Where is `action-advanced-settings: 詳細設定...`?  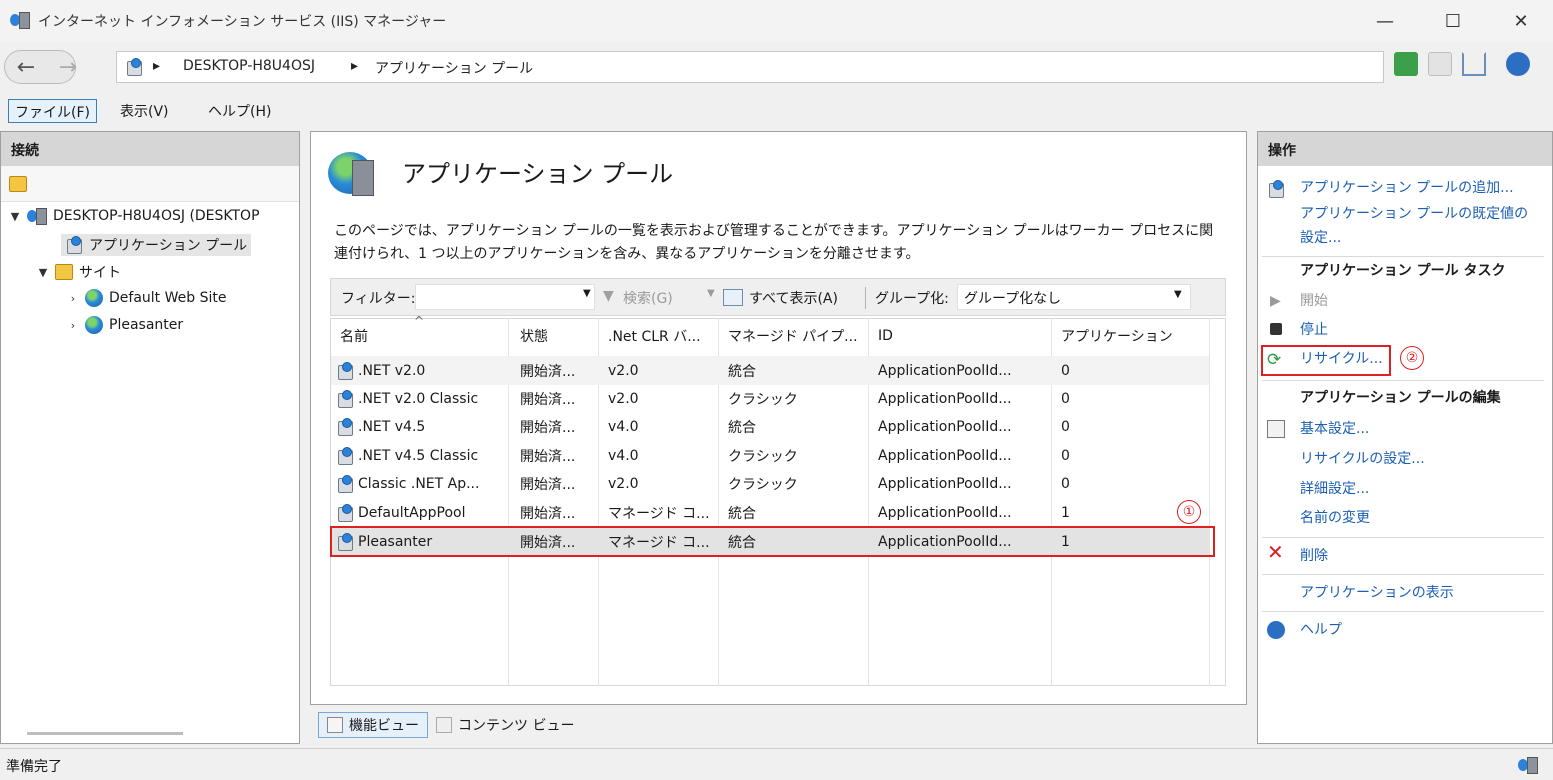
action-advanced-settings: 詳細設定... is located at coordinates (1334, 489).